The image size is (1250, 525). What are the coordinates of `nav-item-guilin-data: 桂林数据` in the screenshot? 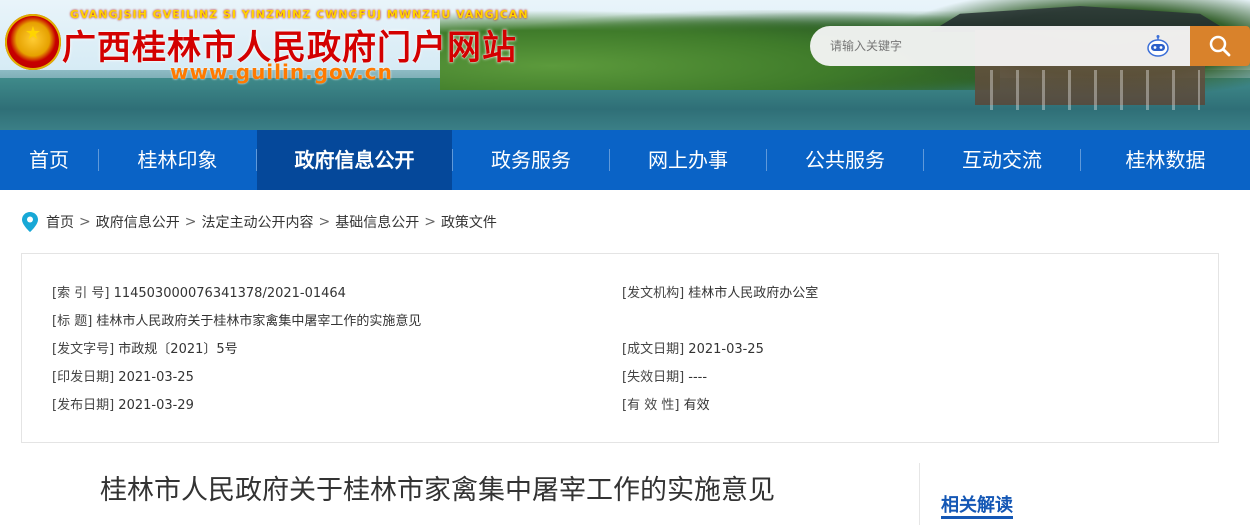 It's located at (1165, 160).